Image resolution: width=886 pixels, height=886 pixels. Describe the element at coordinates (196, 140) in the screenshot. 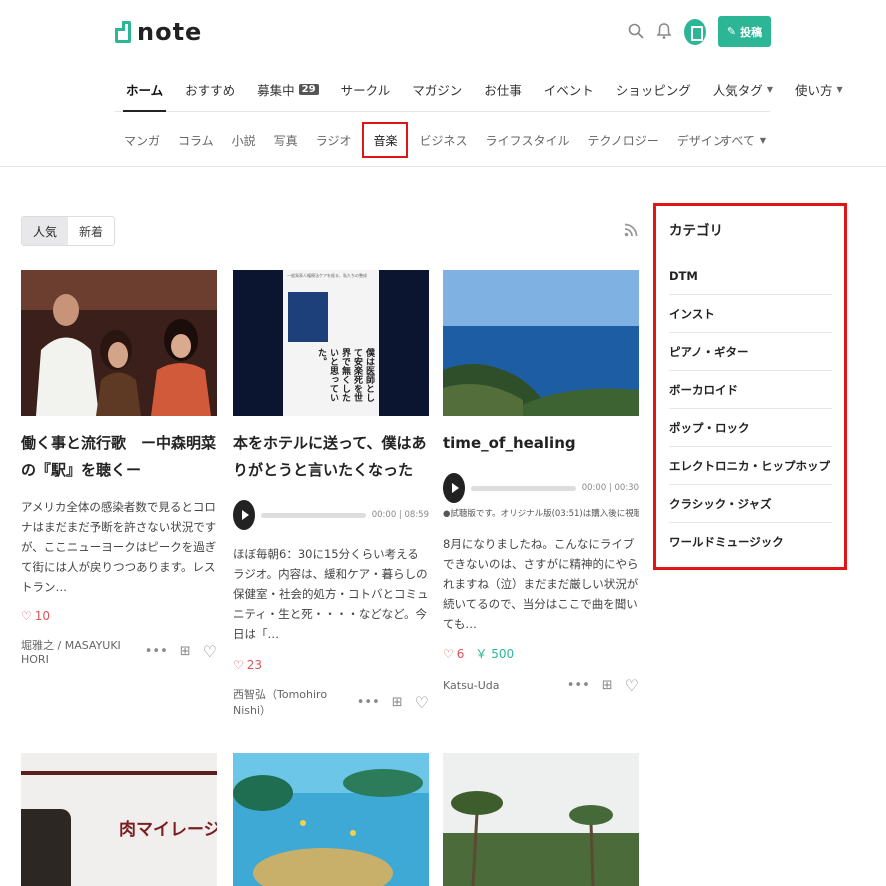

I see `subnav-item-column: コラム` at that location.